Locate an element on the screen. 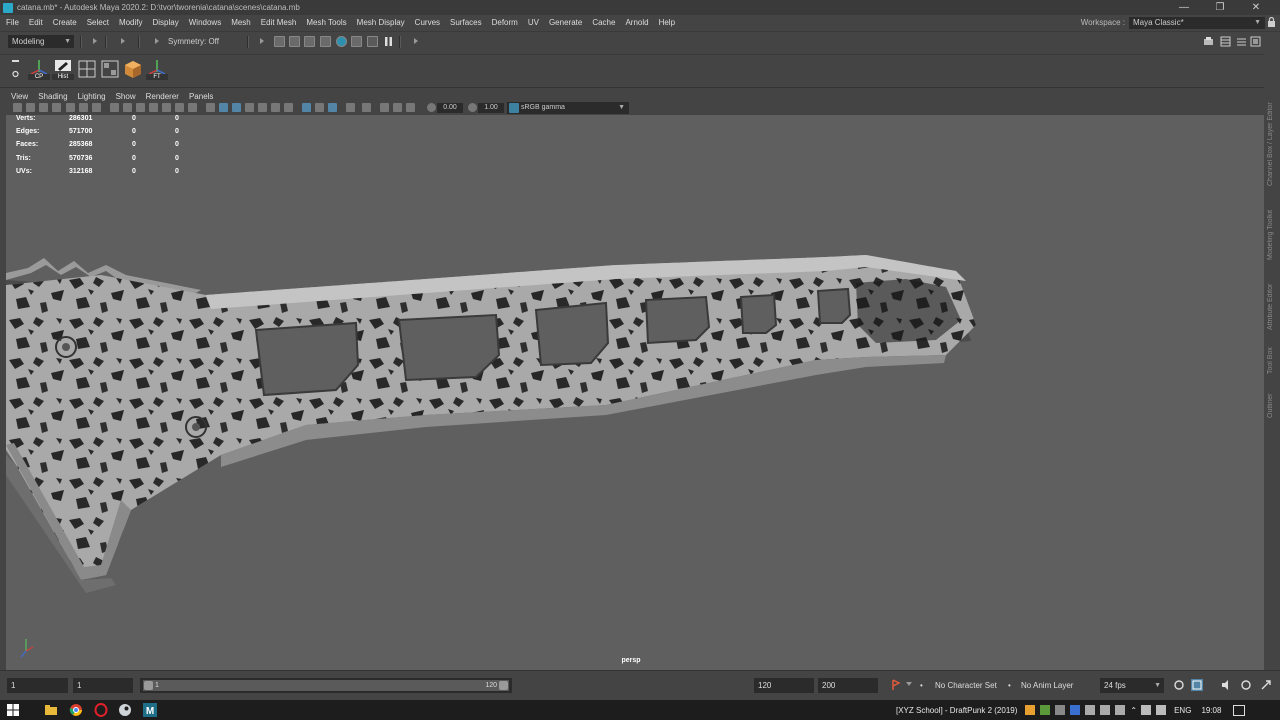 The width and height of the screenshot is (1280, 720). tab-tool-box: Tool Box is located at coordinates (1270, 358).